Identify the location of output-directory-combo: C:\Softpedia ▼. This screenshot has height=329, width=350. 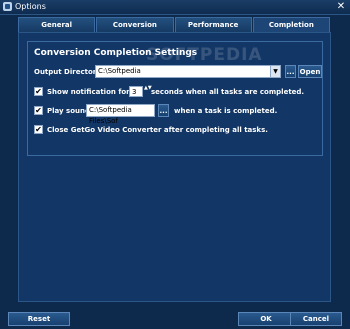
(188, 71).